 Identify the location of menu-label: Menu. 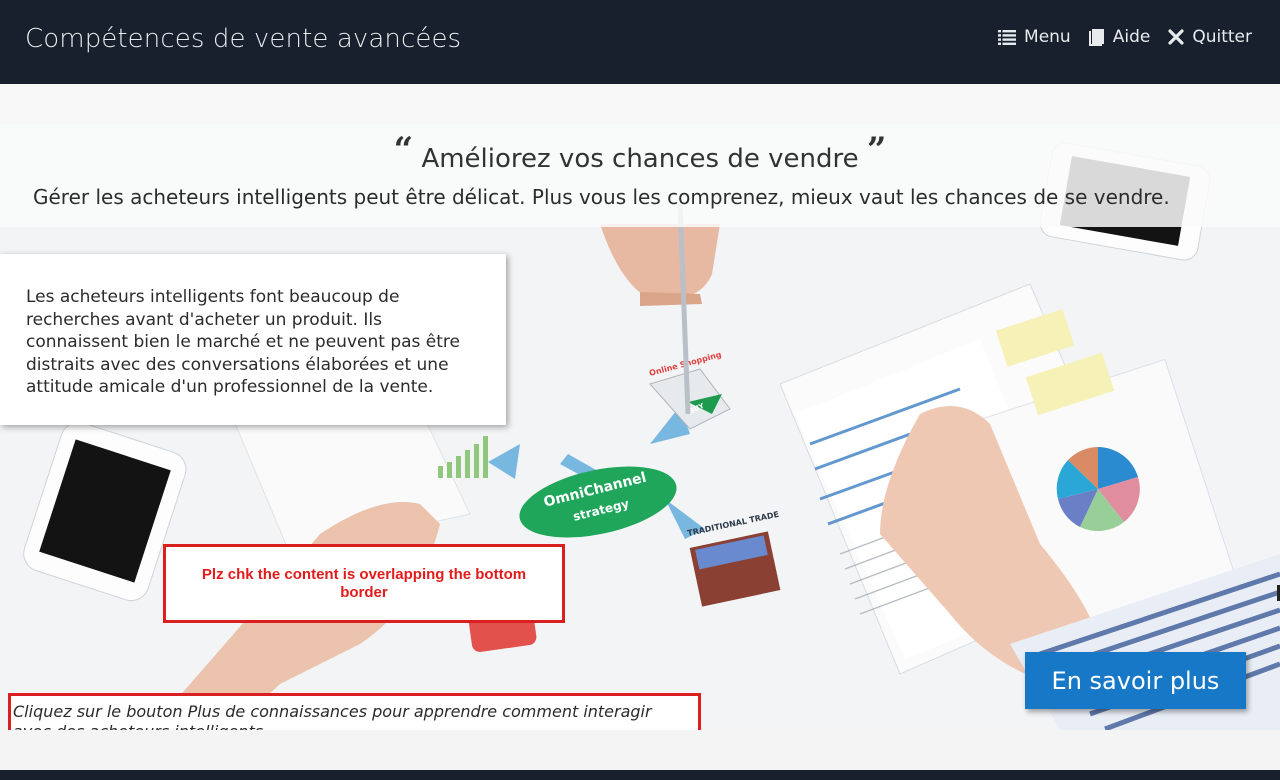
(1047, 37).